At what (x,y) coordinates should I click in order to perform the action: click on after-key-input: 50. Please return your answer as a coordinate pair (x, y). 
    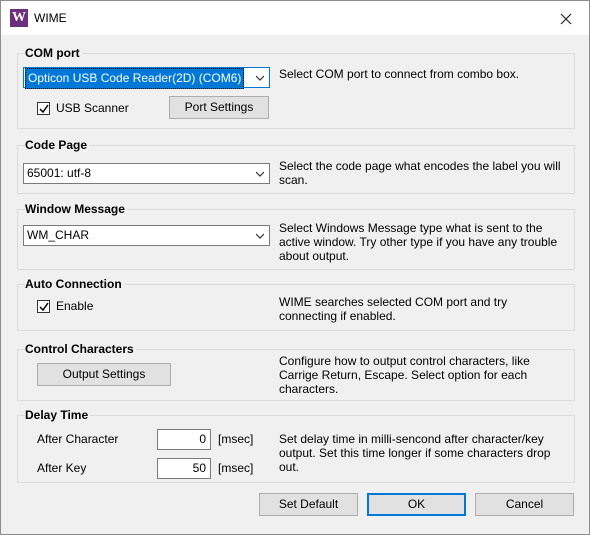
    Looking at the image, I should click on (184, 468).